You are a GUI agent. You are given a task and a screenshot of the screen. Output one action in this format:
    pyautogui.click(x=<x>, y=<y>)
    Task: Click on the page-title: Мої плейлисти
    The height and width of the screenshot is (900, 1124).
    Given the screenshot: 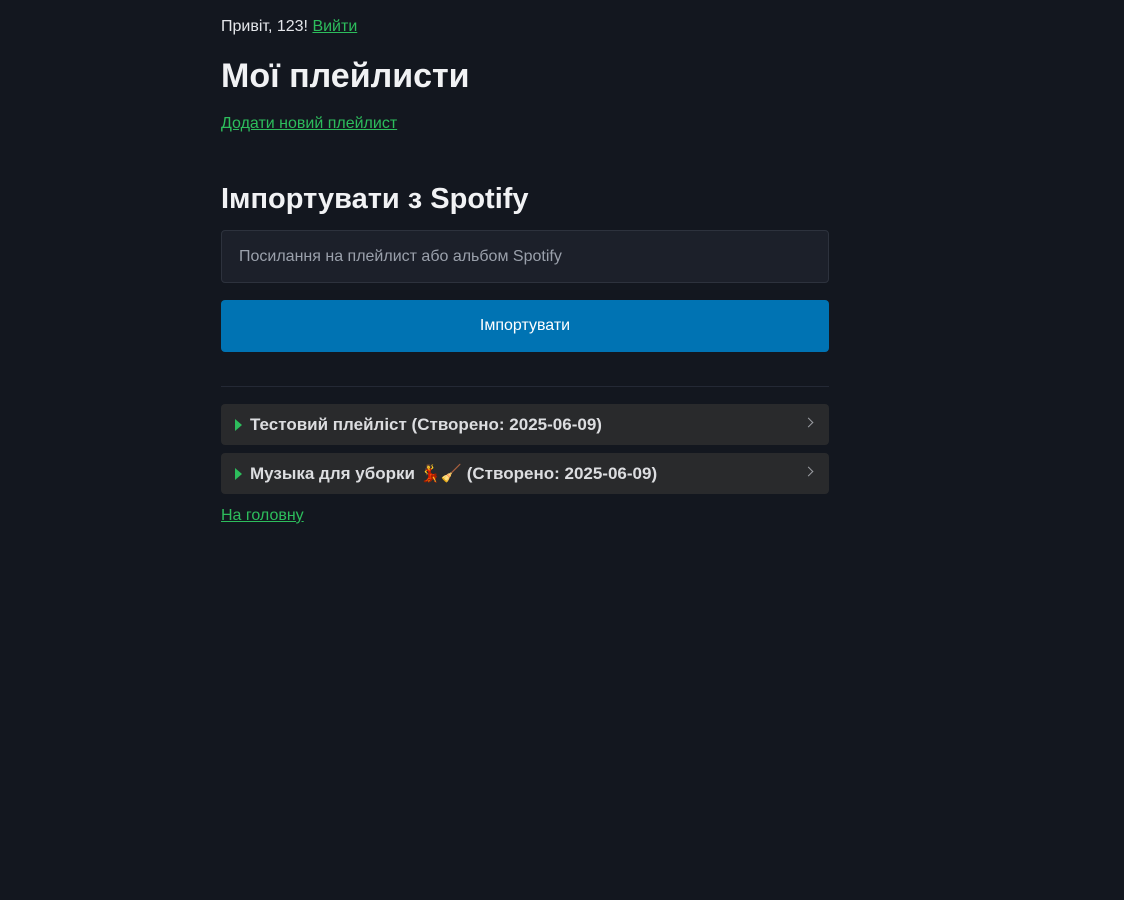 What is the action you would take?
    pyautogui.click(x=345, y=76)
    